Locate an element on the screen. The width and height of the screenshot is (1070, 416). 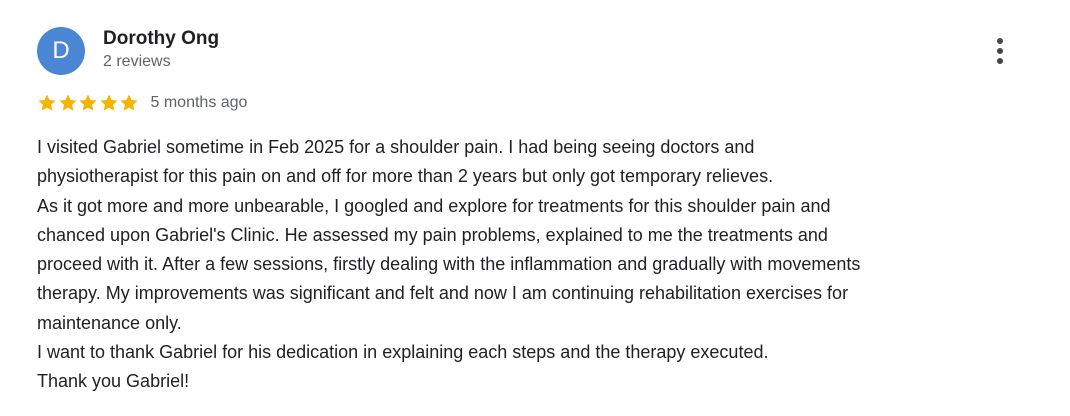
reviewer-review-count: 2 reviews is located at coordinates (137, 62).